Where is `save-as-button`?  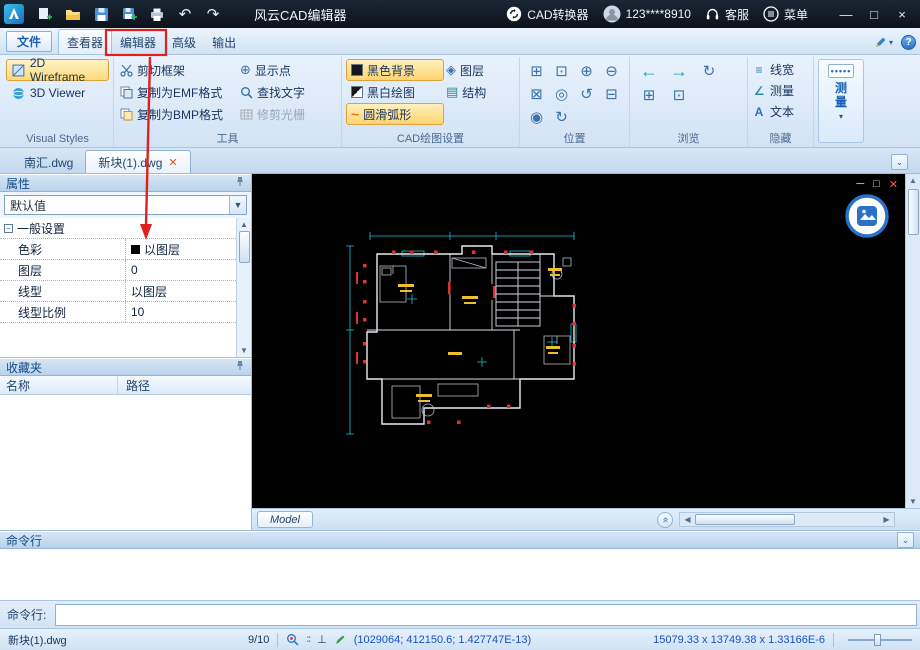
save-as-button is located at coordinates (129, 14).